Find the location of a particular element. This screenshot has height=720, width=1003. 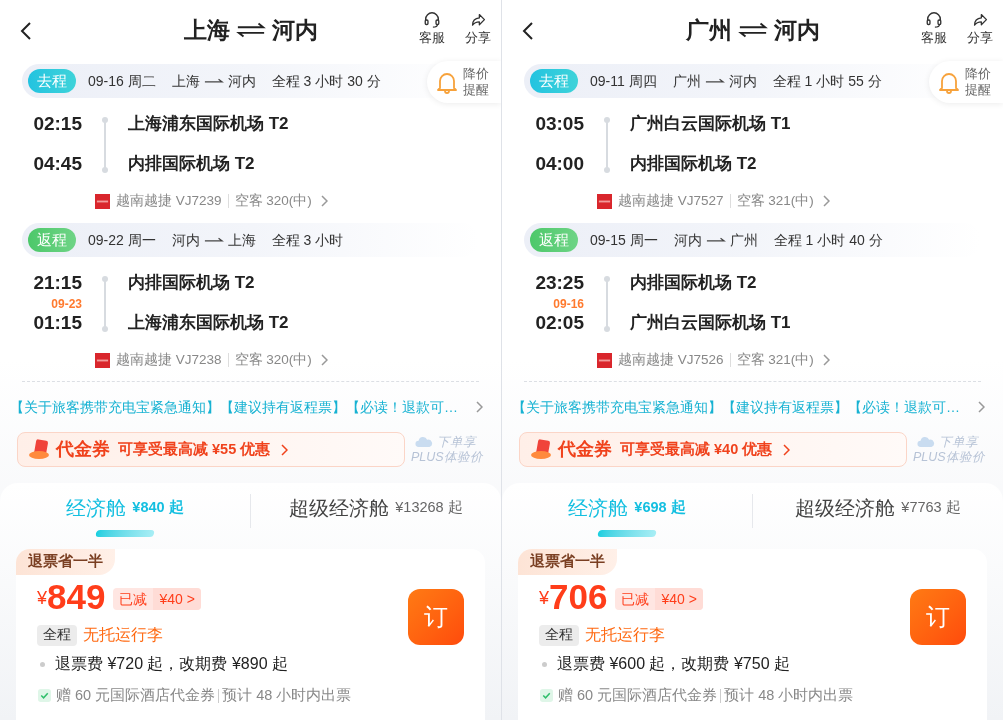

cloud-icon is located at coordinates (926, 442).